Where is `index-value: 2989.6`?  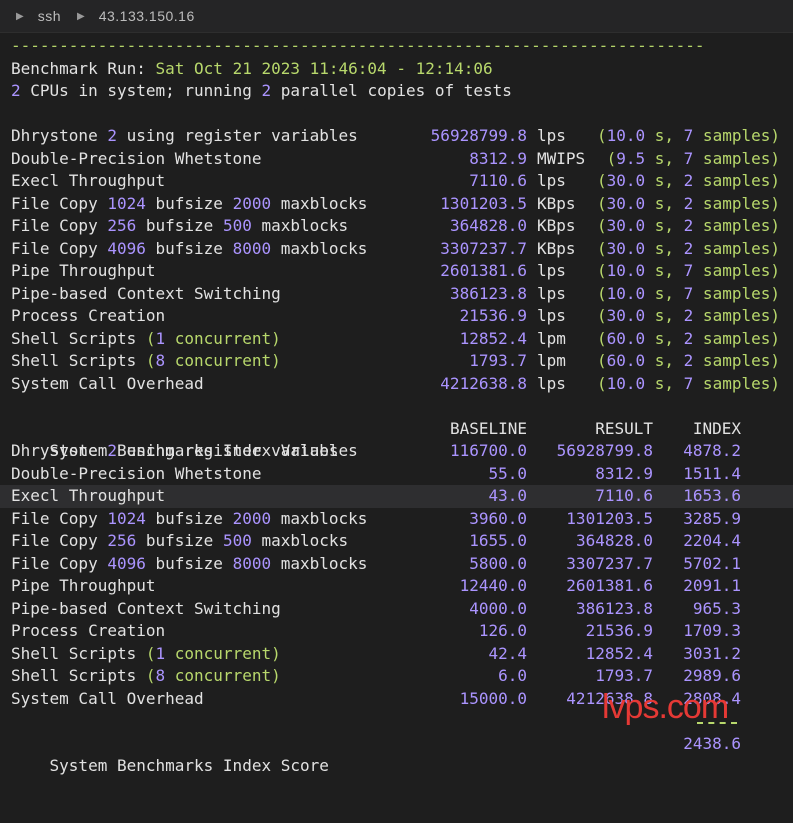 index-value: 2989.6 is located at coordinates (712, 675).